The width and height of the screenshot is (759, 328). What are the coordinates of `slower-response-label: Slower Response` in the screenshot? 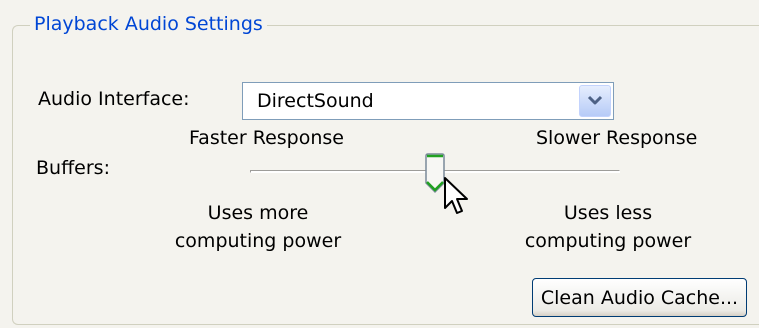 It's located at (617, 138).